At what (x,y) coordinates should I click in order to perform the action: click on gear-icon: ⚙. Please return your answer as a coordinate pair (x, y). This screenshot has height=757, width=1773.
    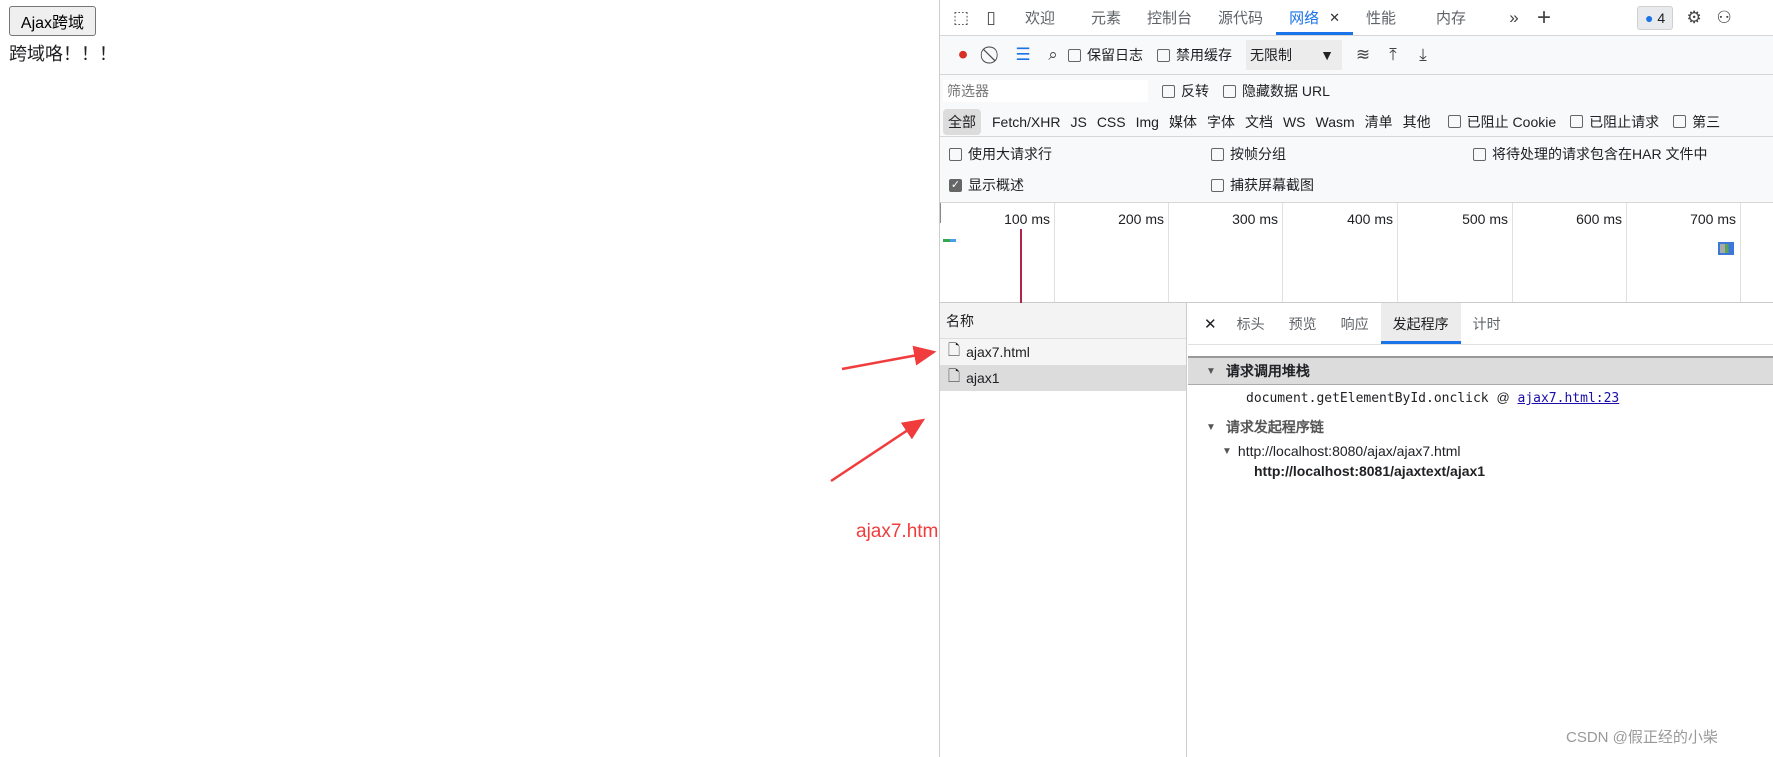
    Looking at the image, I should click on (1694, 18).